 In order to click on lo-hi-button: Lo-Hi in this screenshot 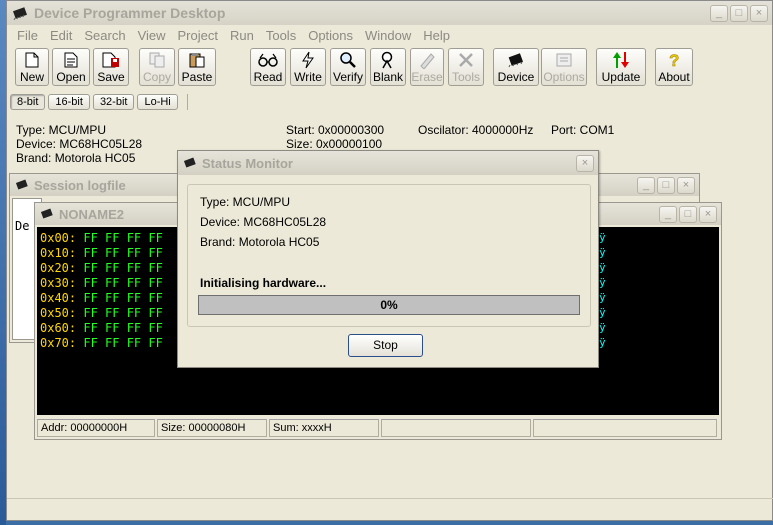, I will do `click(157, 102)`.